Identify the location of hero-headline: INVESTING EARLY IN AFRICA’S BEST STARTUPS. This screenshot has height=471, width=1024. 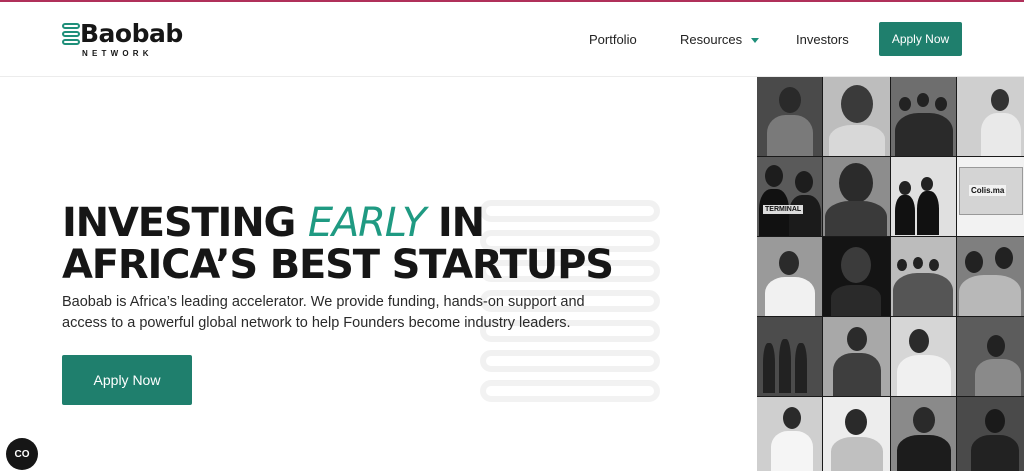
(338, 244).